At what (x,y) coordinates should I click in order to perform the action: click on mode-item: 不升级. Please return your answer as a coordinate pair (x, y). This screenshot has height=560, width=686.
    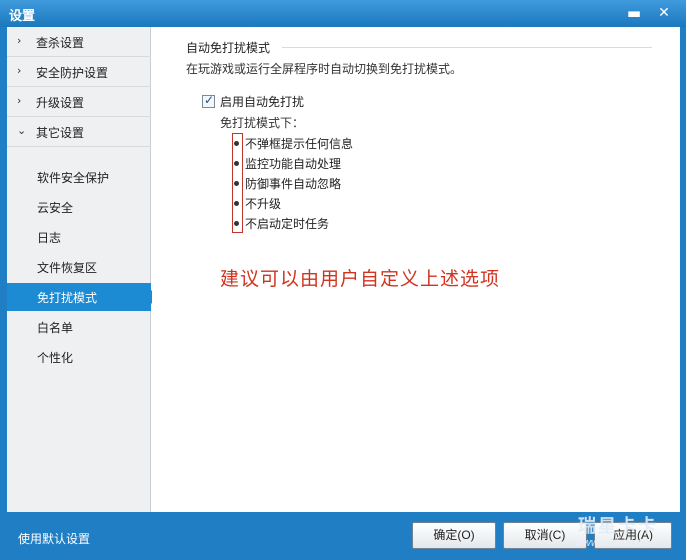
    Looking at the image, I should click on (263, 204).